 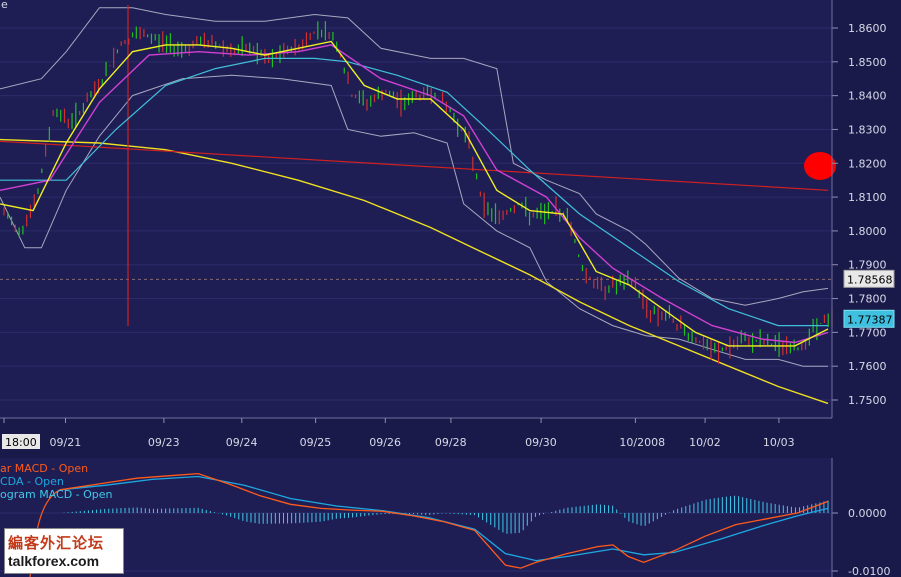 What do you see at coordinates (867, 513) in the screenshot?
I see `macd-tick-label: 0.0000` at bounding box center [867, 513].